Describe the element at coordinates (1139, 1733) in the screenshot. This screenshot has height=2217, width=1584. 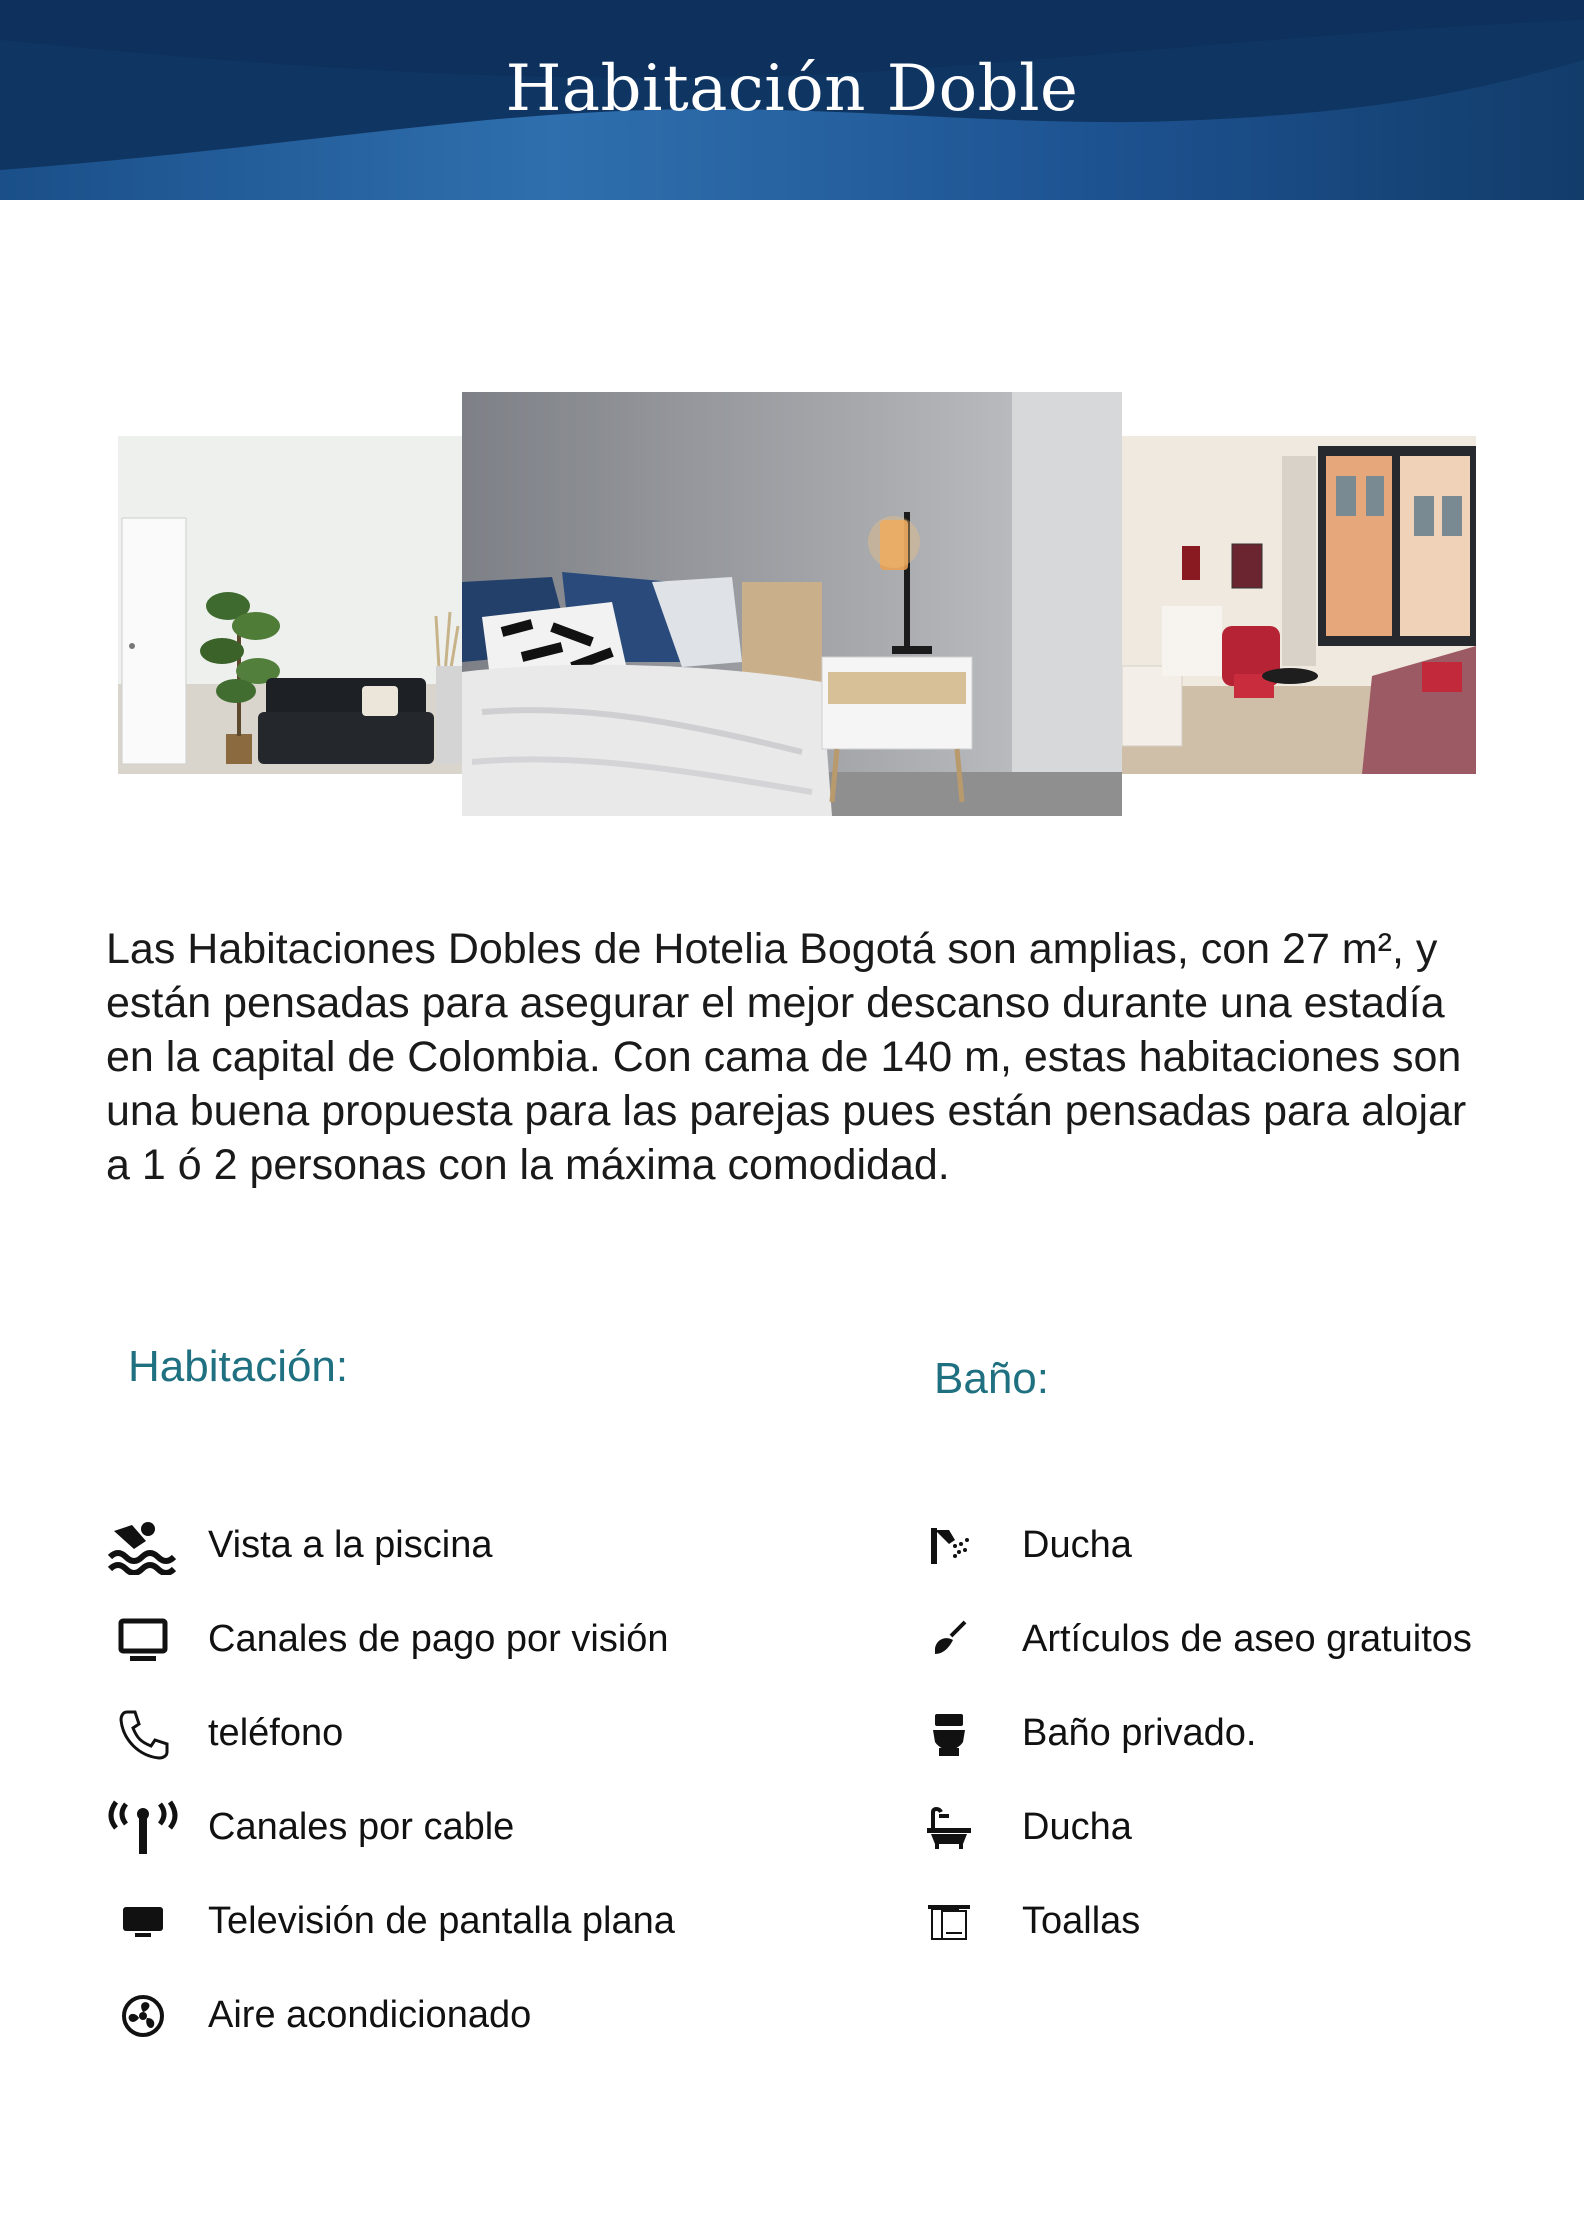
I see `amenity-label: Baño privado.` at that location.